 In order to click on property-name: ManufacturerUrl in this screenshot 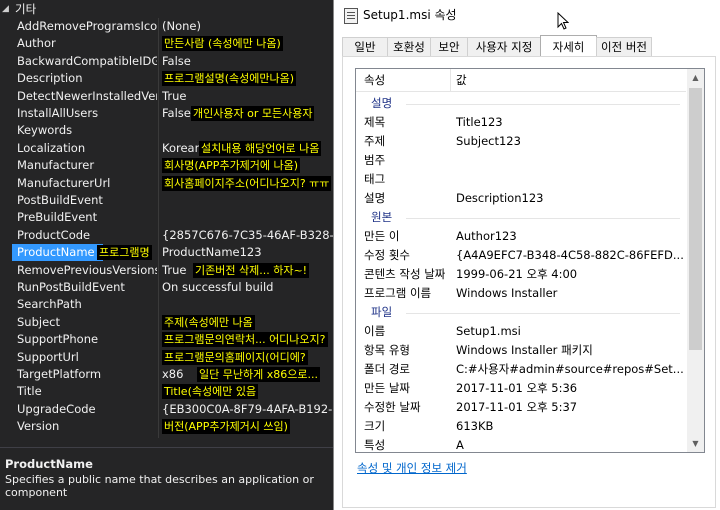, I will do `click(64, 182)`.